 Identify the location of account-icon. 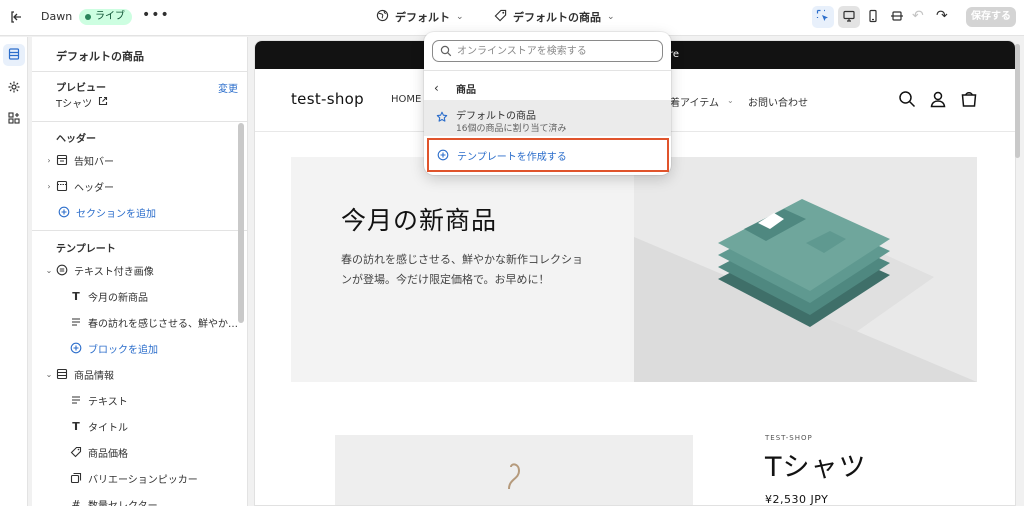
(938, 99).